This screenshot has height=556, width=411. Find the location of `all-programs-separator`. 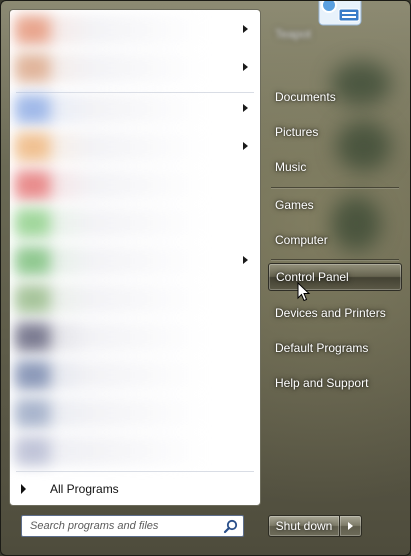

all-programs-separator is located at coordinates (135, 471).